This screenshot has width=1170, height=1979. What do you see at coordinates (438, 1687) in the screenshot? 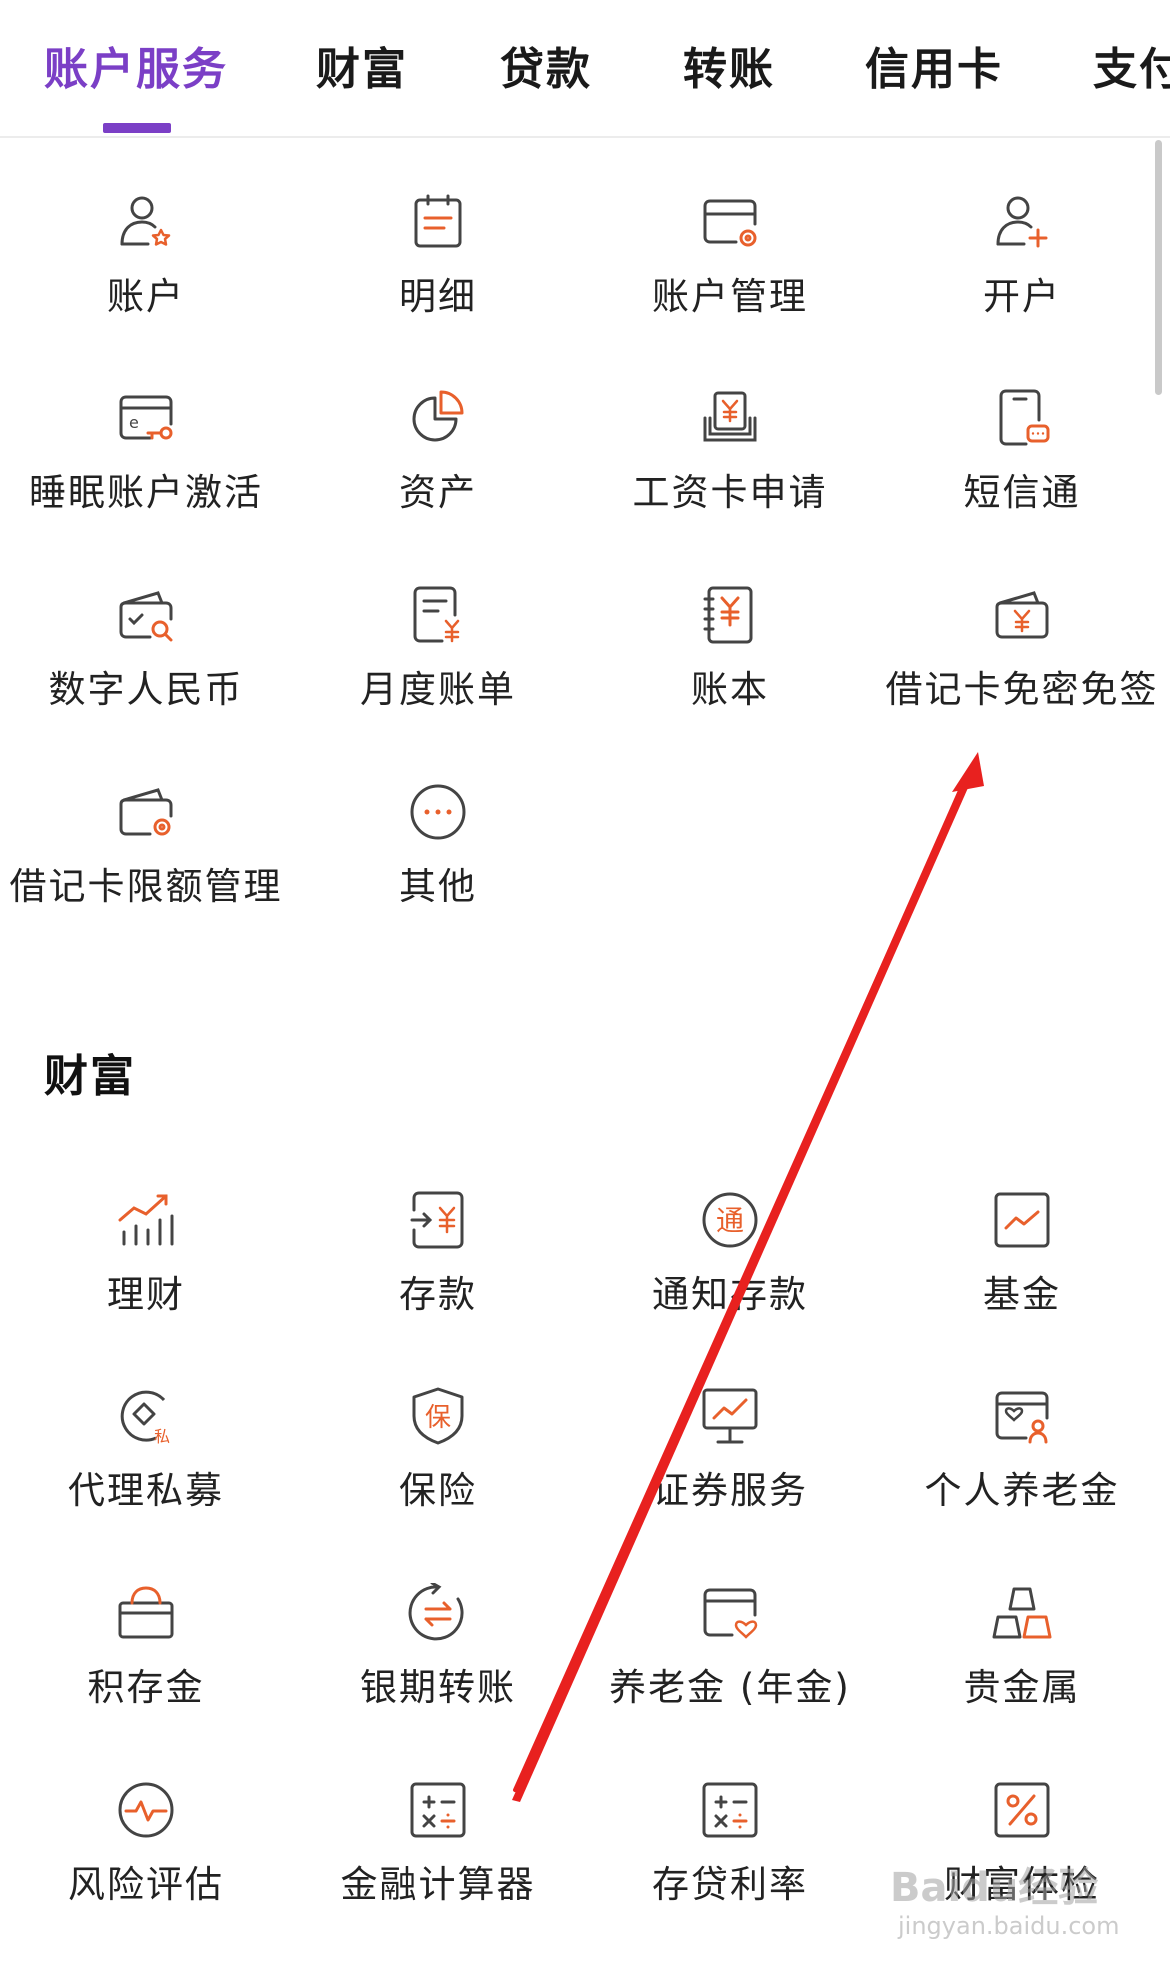
I see `wealth-label: 银期转账` at bounding box center [438, 1687].